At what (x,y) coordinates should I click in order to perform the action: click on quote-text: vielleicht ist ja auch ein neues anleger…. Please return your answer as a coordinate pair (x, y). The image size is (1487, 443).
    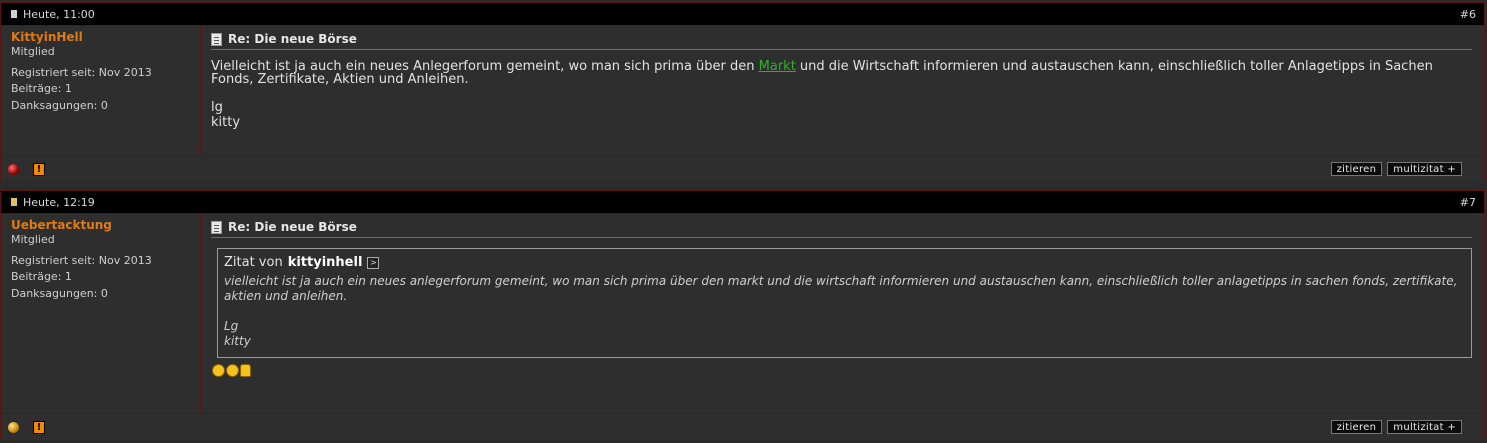
    Looking at the image, I should click on (841, 311).